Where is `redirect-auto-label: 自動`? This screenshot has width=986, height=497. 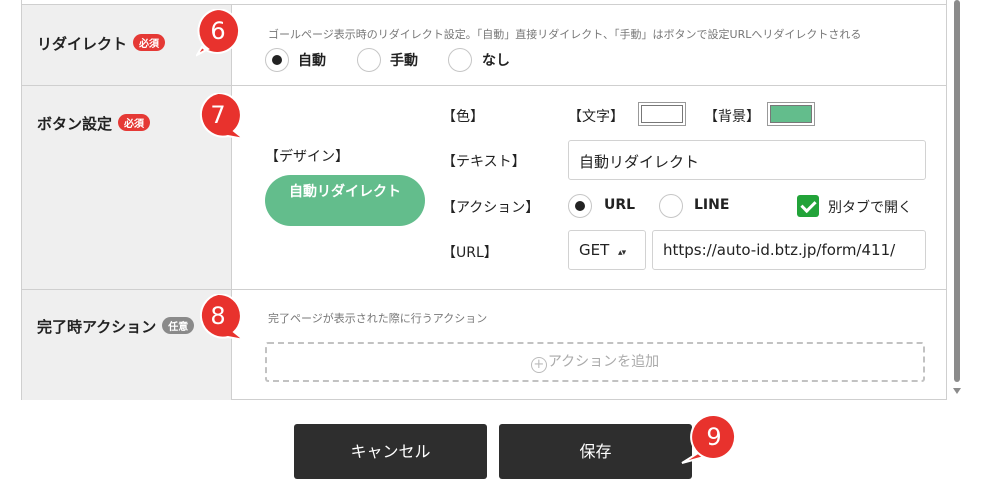 redirect-auto-label: 自動 is located at coordinates (312, 60).